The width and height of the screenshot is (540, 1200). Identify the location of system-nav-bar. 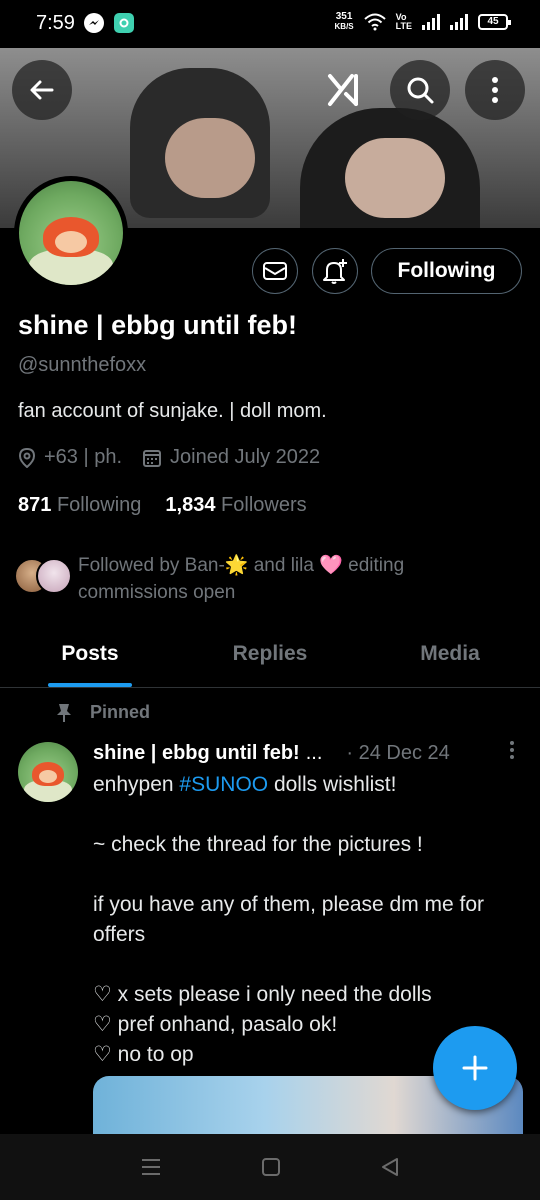
(270, 1167).